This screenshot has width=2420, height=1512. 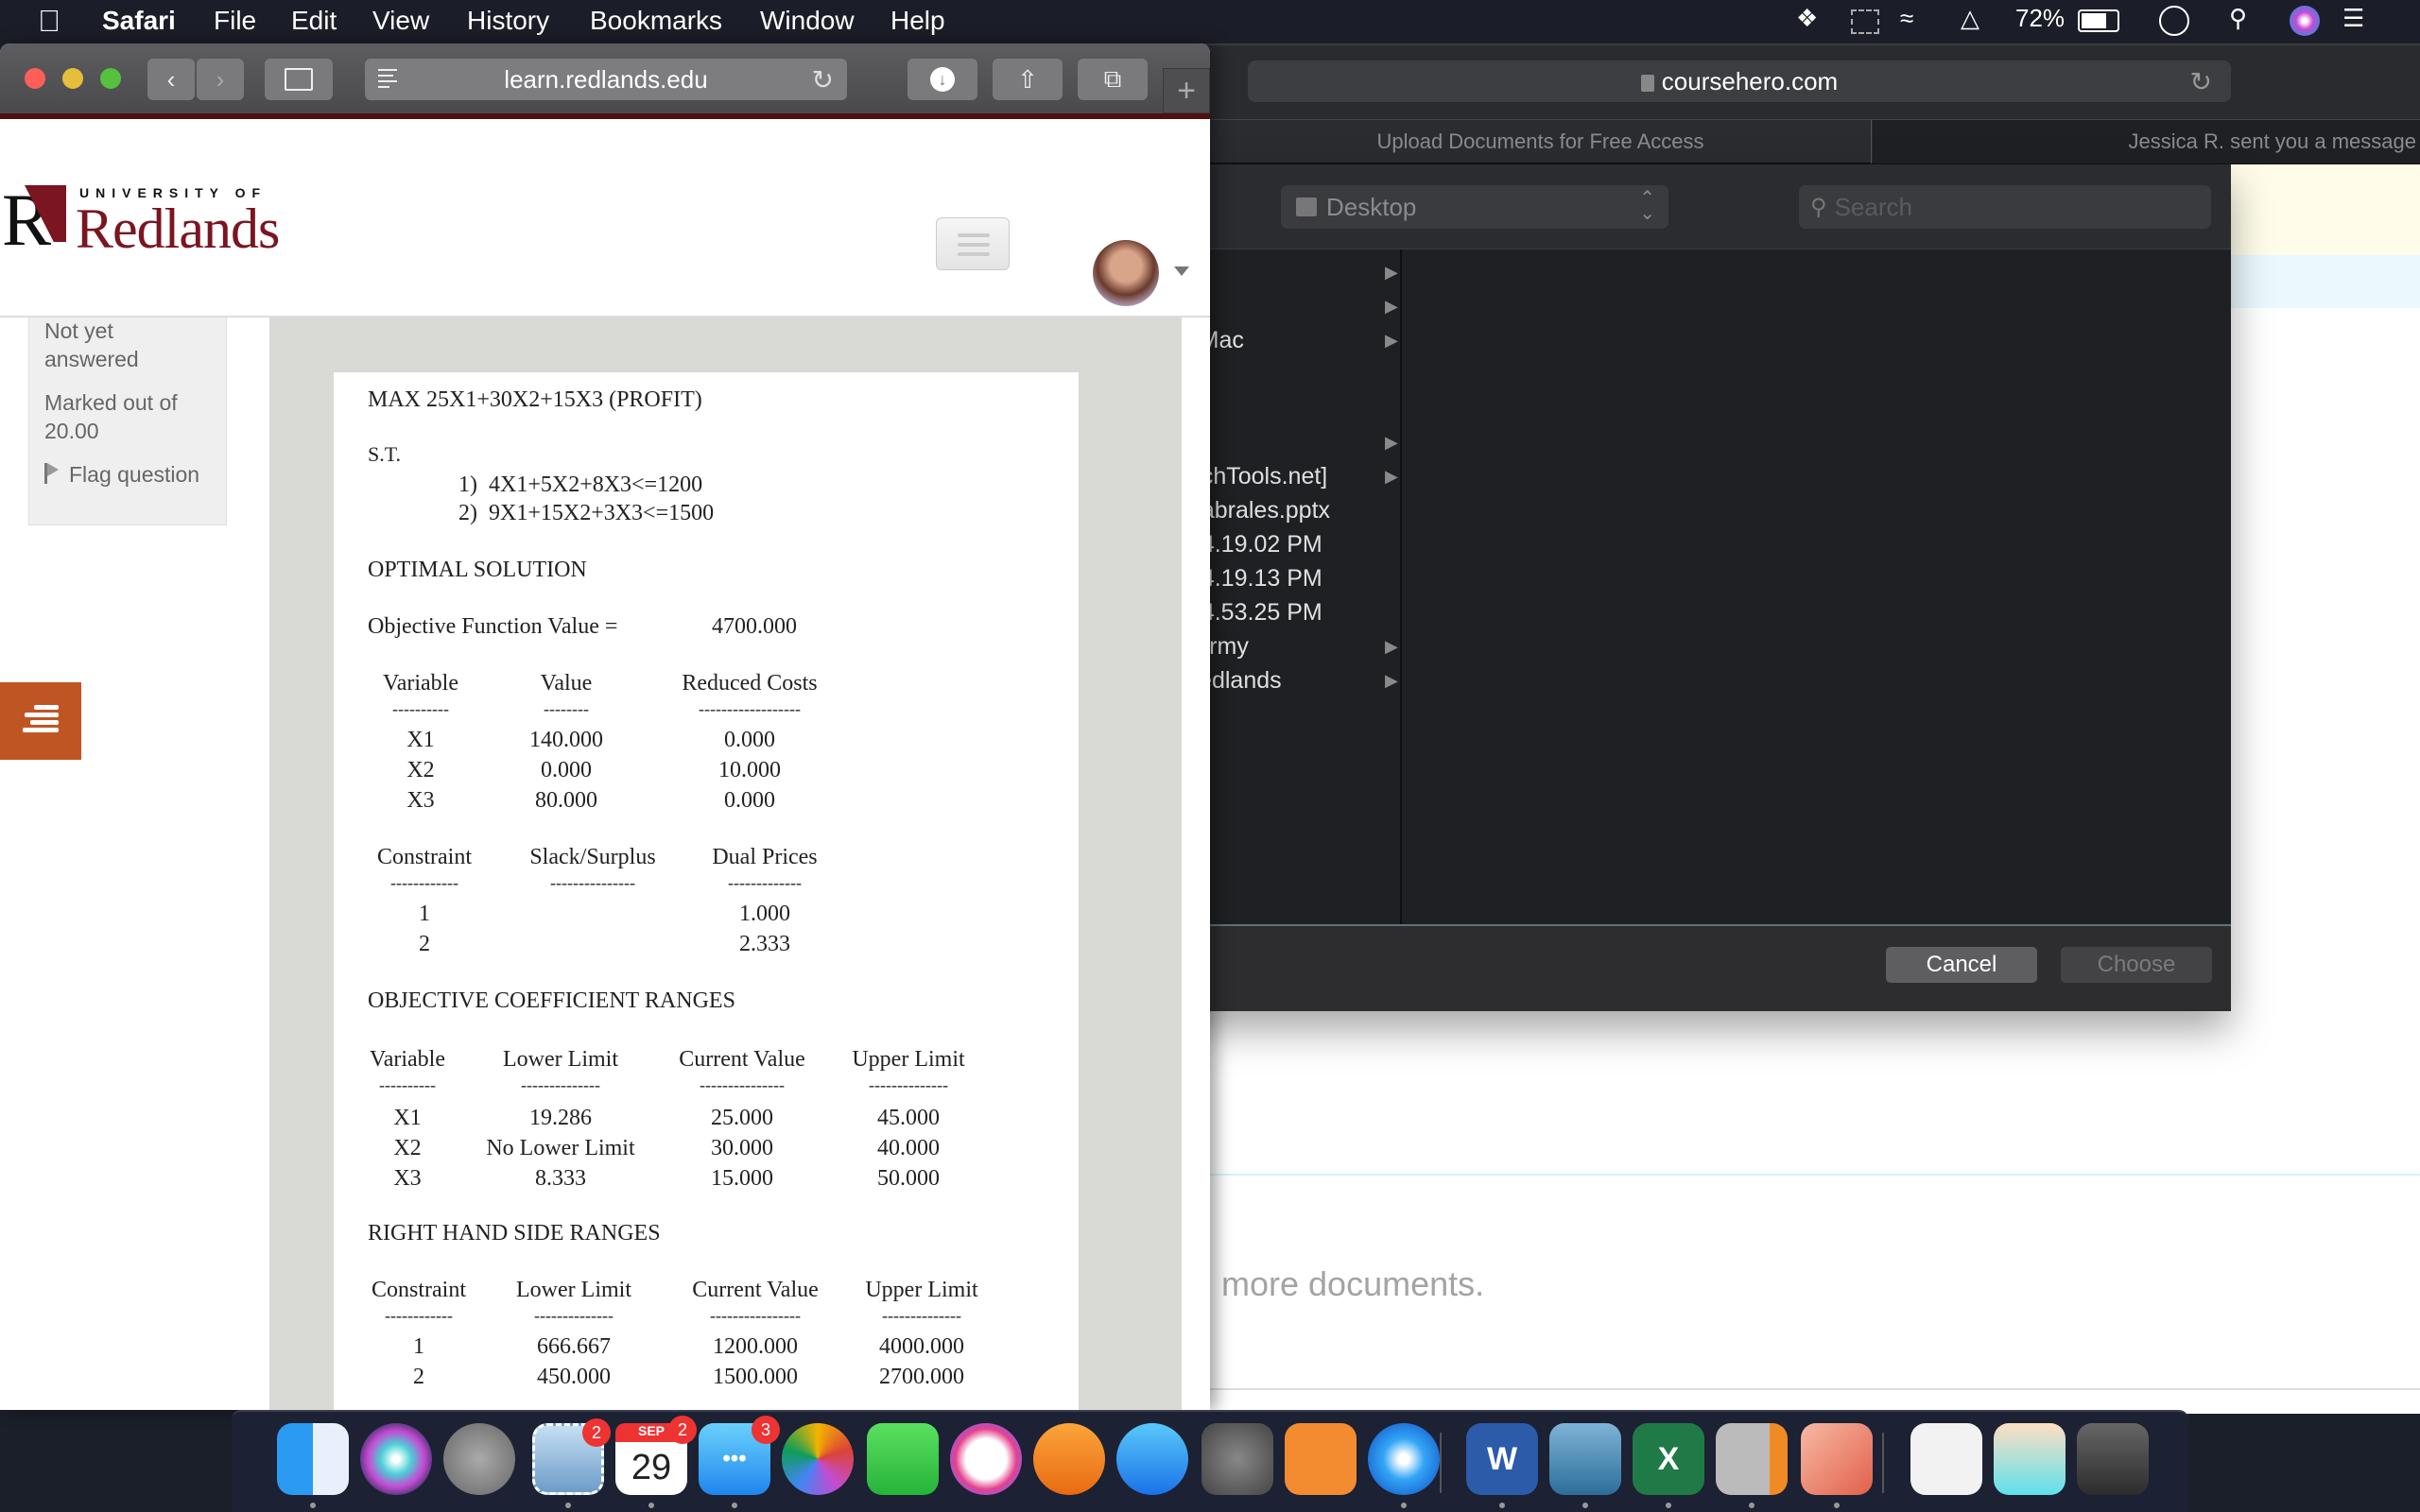 What do you see at coordinates (171, 79) in the screenshot?
I see `back-button: ‹` at bounding box center [171, 79].